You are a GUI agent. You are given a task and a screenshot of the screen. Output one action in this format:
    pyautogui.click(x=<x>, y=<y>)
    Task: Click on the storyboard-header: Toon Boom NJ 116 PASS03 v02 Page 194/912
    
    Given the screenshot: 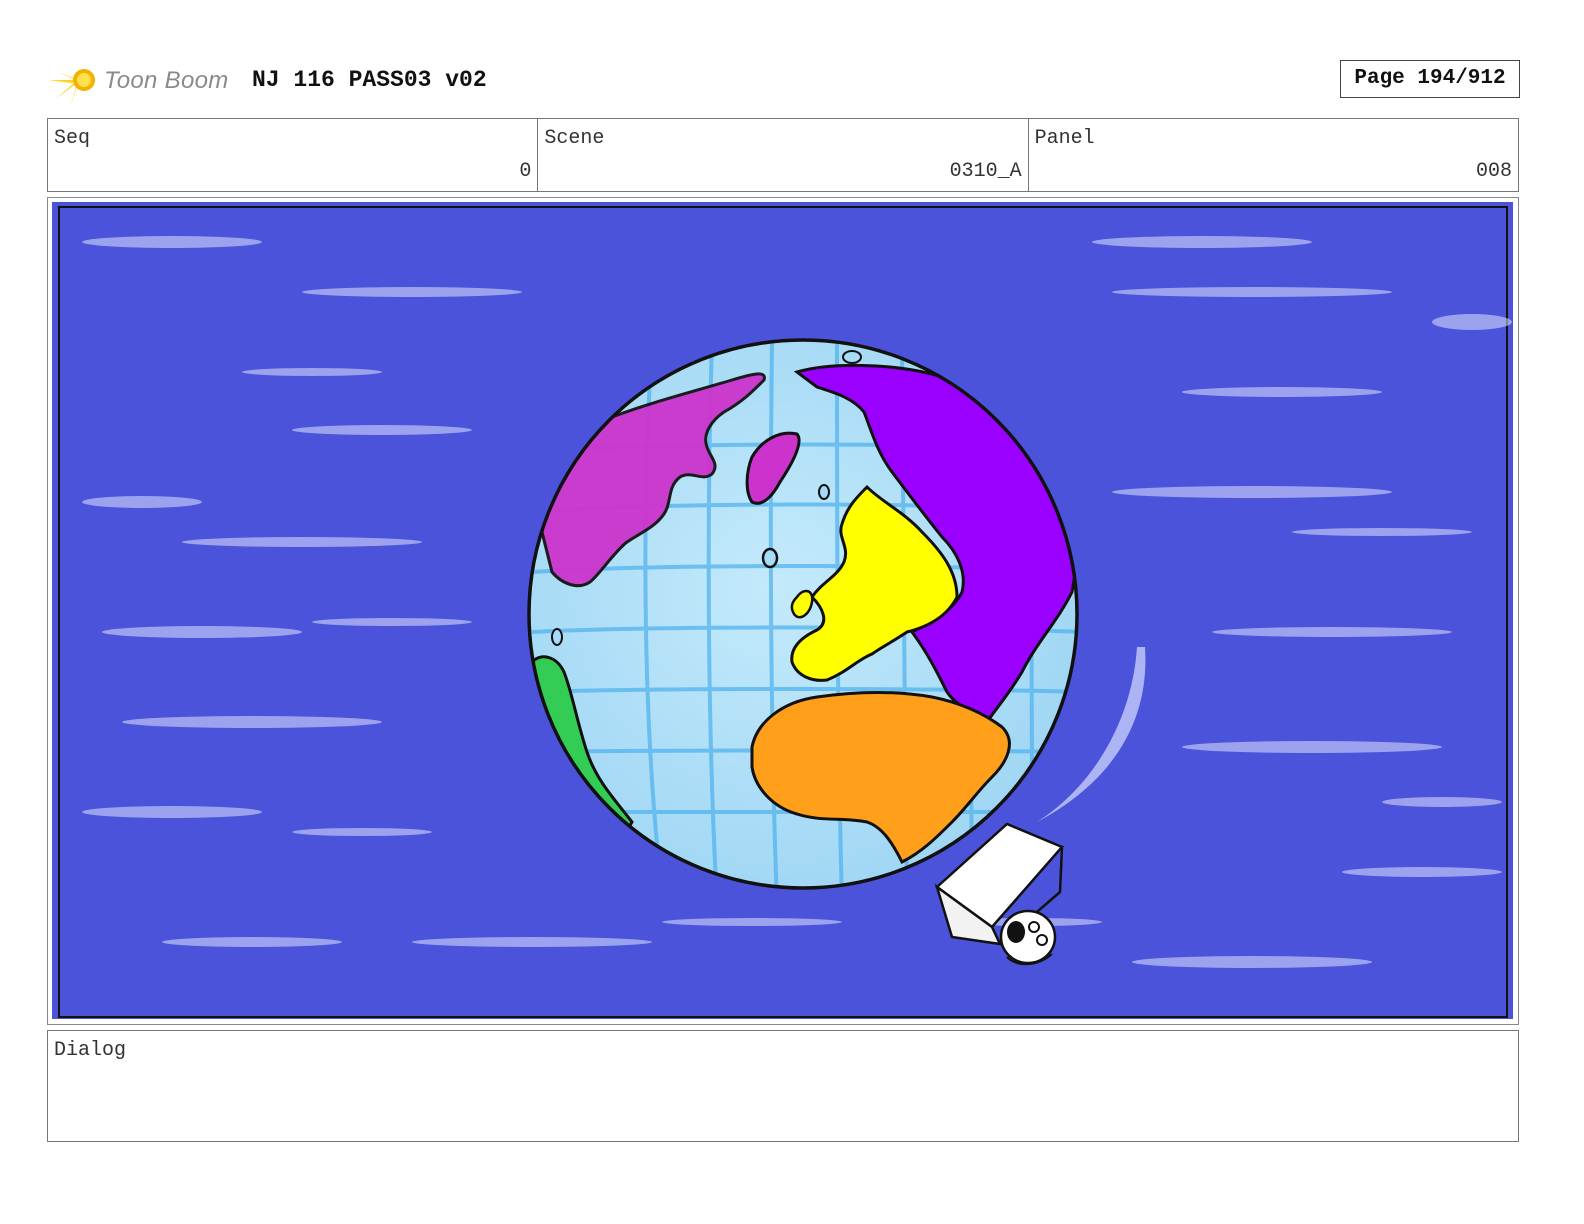 What is the action you would take?
    pyautogui.click(x=784, y=80)
    